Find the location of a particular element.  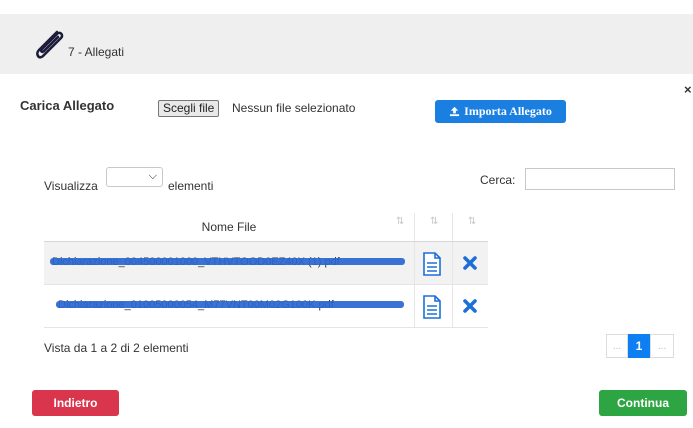

search-label: Cerca: is located at coordinates (498, 180).